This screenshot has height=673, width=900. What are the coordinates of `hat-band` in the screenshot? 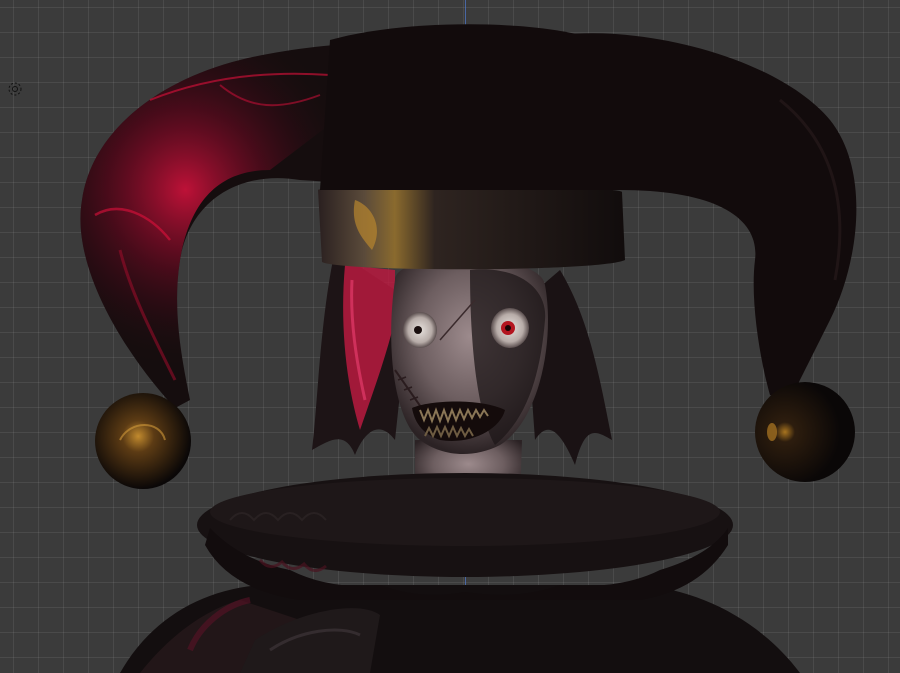 It's located at (471, 228).